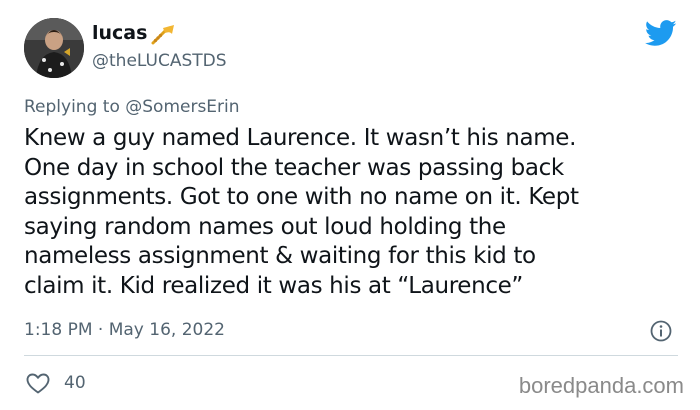 The height and width of the screenshot is (410, 700). I want to click on tweet-line: saying random names out loud holding the, so click(265, 226).